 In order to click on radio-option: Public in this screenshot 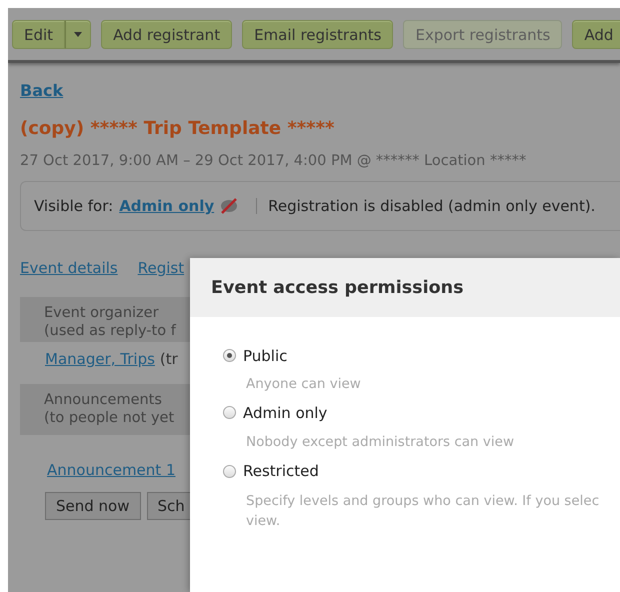, I will do `click(255, 355)`.